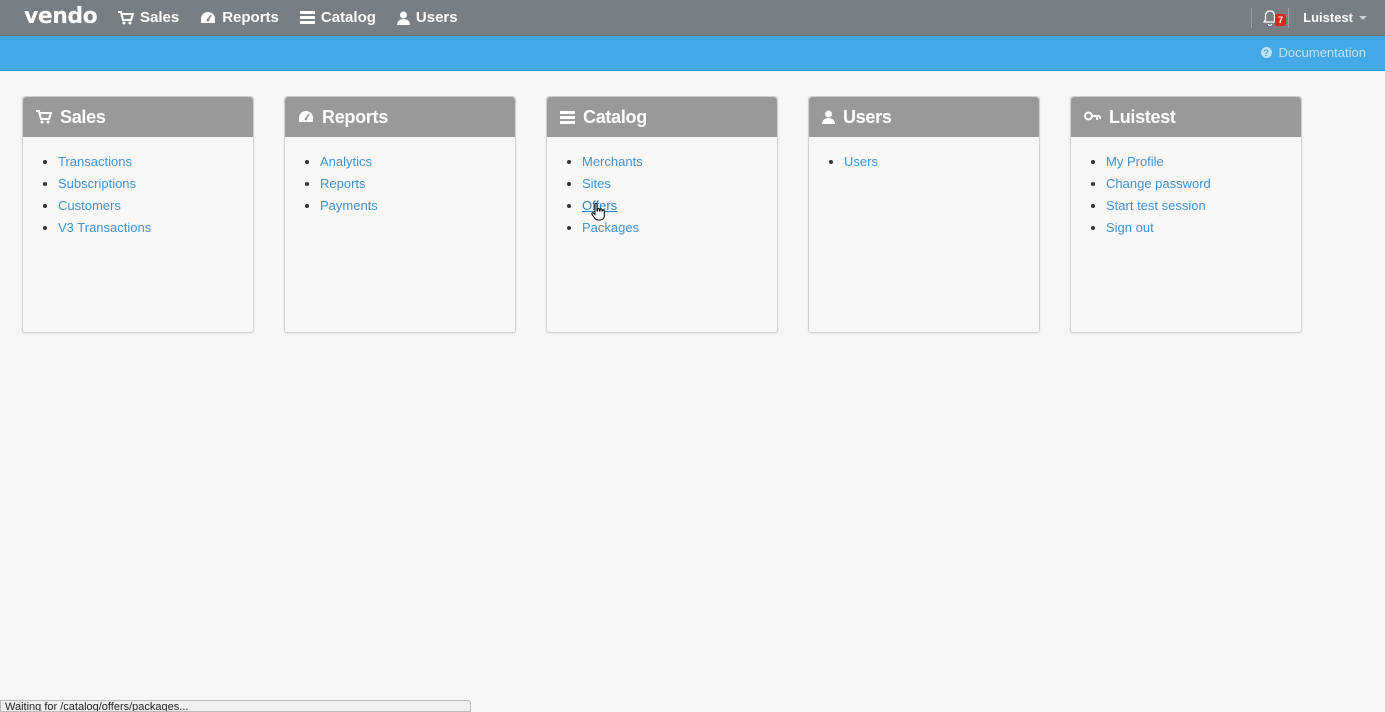  What do you see at coordinates (1158, 183) in the screenshot?
I see `link-change-password: Change password` at bounding box center [1158, 183].